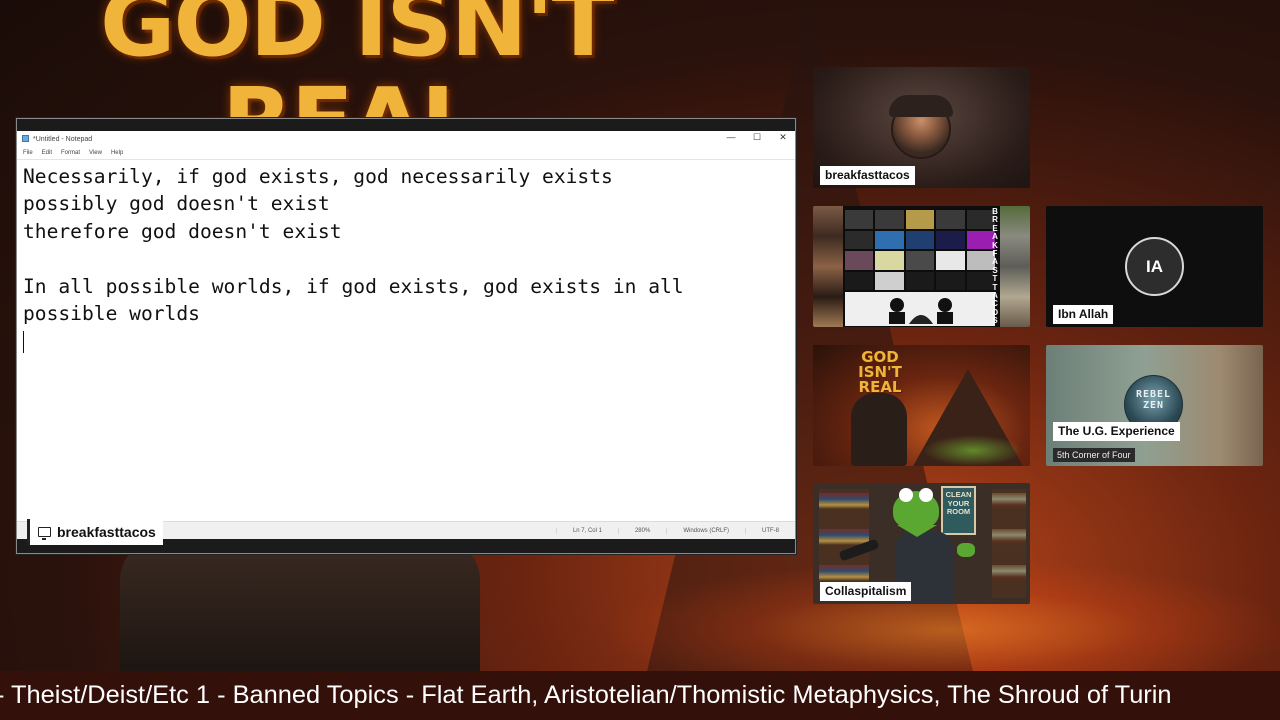 This screenshot has width=1280, height=720. What do you see at coordinates (1009, 543) in the screenshot?
I see `bookshelf-right` at bounding box center [1009, 543].